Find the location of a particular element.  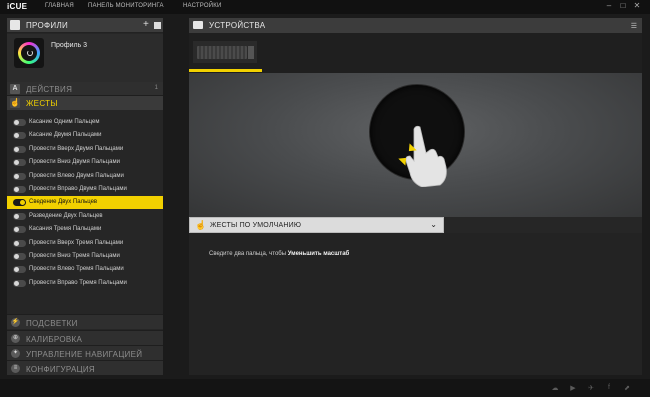

gesture-item: Провести Вверх Двумя Пальцами is located at coordinates (85, 149).